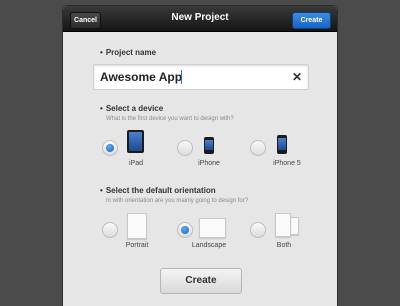 The width and height of the screenshot is (400, 306). Describe the element at coordinates (141, 77) in the screenshot. I see `project-name-value: Awesome App` at that location.